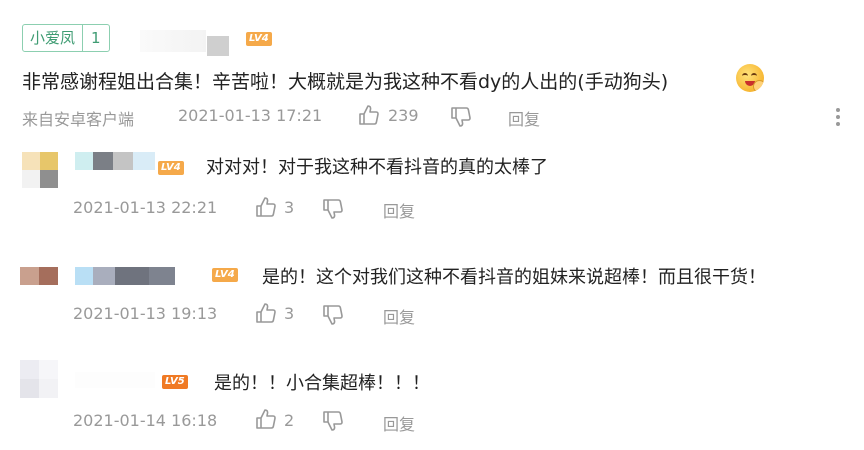 The height and width of the screenshot is (450, 864). What do you see at coordinates (322, 383) in the screenshot?
I see `reply-text: 是的！！小合集超棒！！！` at bounding box center [322, 383].